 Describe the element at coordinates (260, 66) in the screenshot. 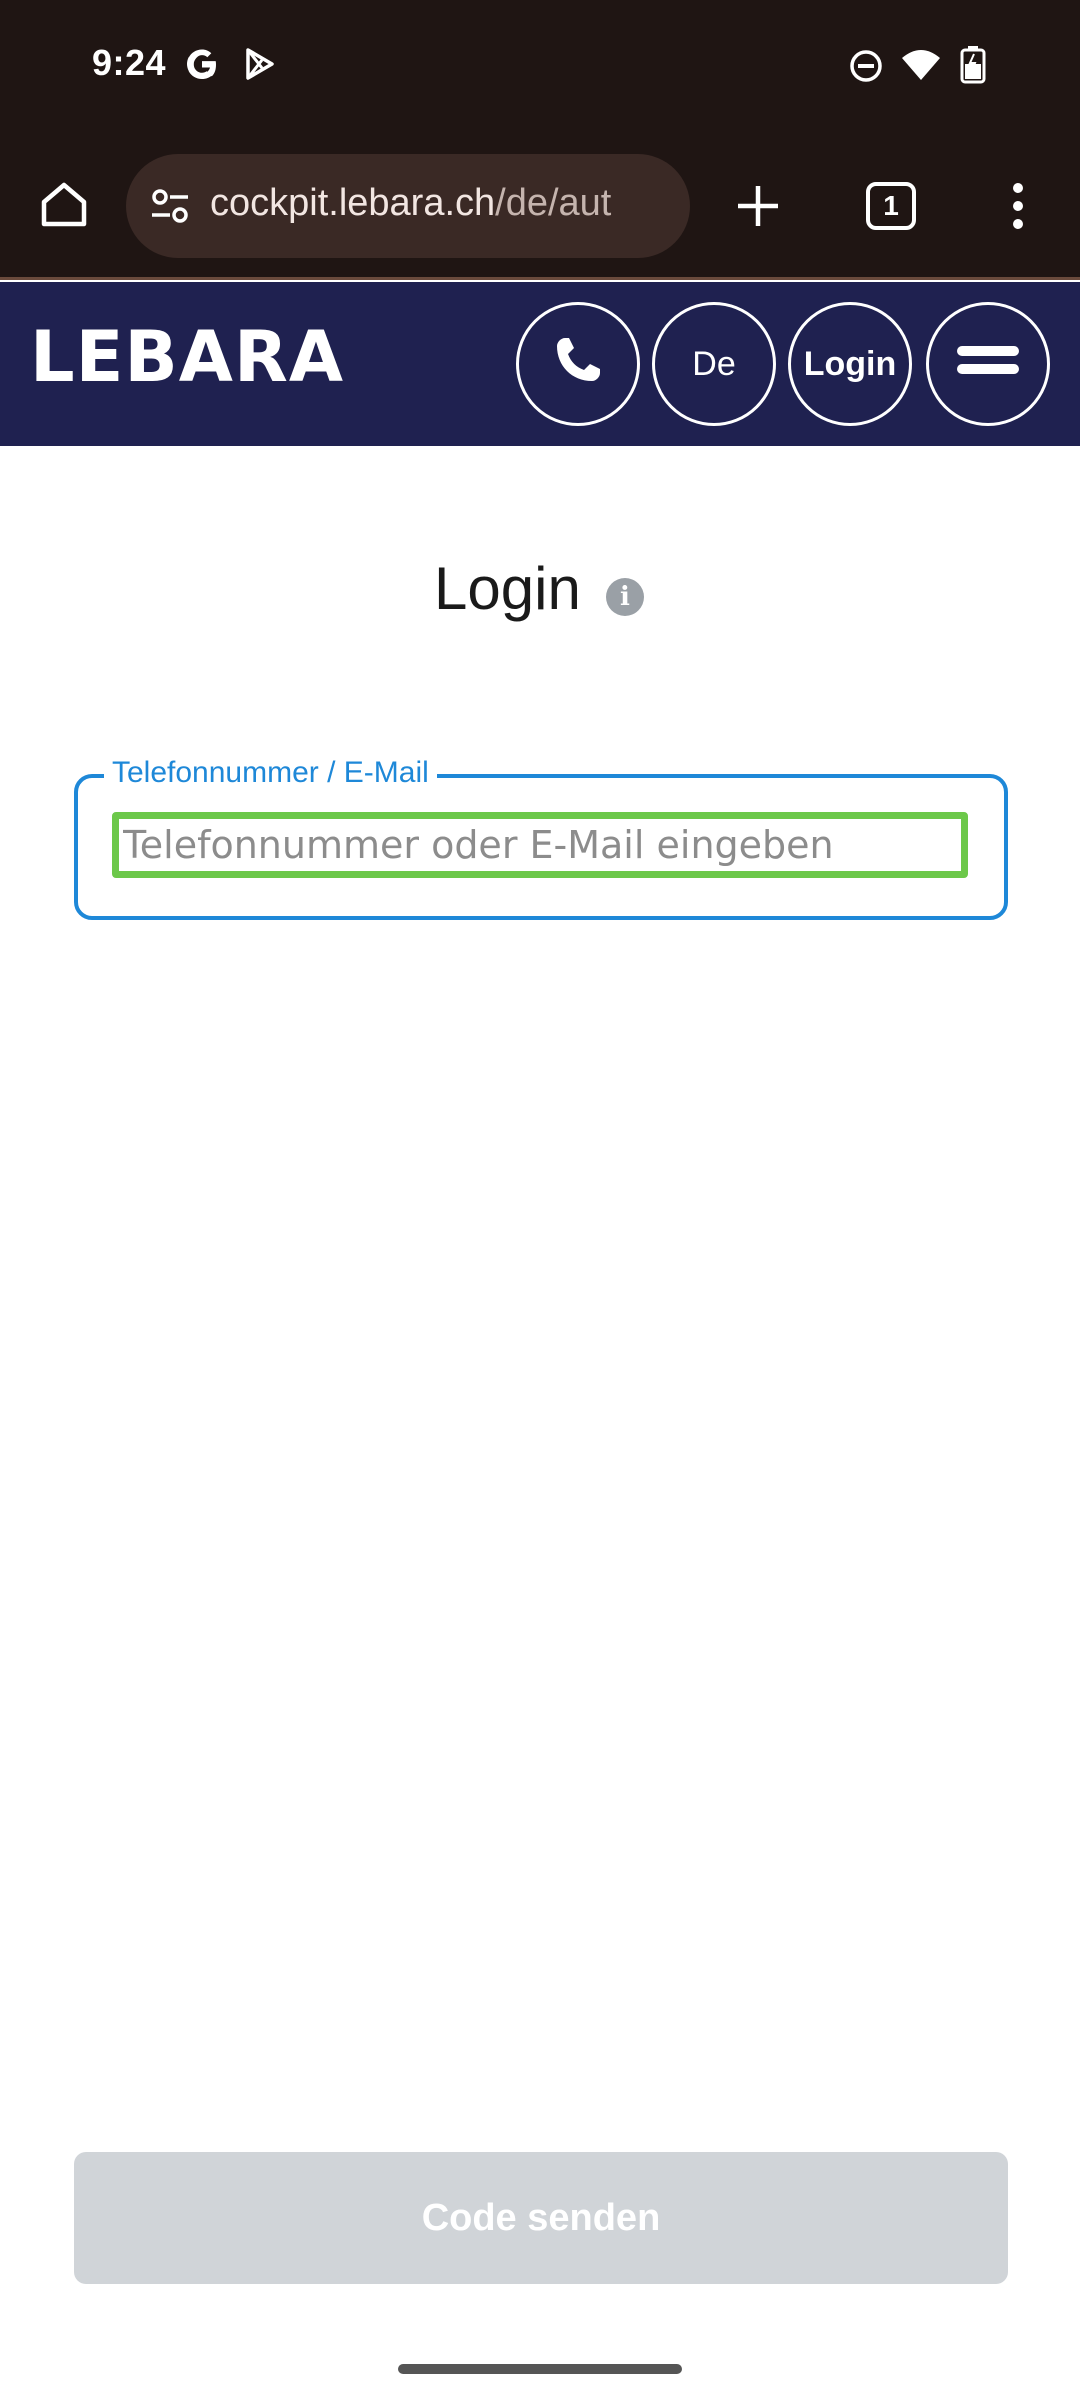

I see `play-store-icon` at that location.